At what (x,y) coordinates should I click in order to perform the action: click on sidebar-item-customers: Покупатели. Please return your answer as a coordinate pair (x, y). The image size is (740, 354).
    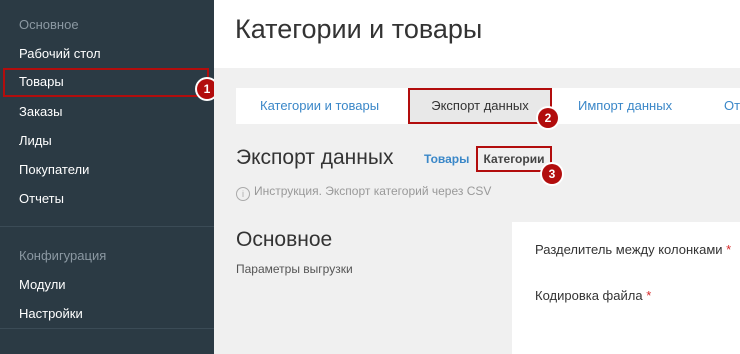
    Looking at the image, I should click on (107, 170).